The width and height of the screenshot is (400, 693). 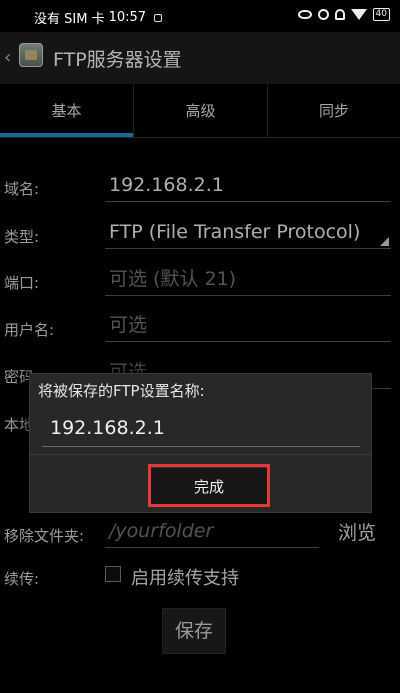 I want to click on carrier-text: 没有 SIM 卡, so click(x=69, y=19).